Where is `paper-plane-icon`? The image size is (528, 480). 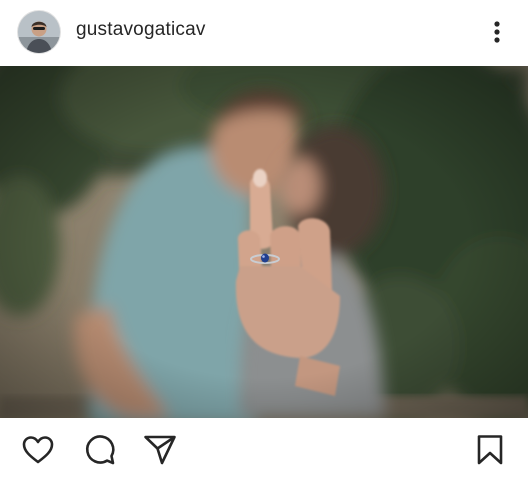
paper-plane-icon is located at coordinates (160, 450).